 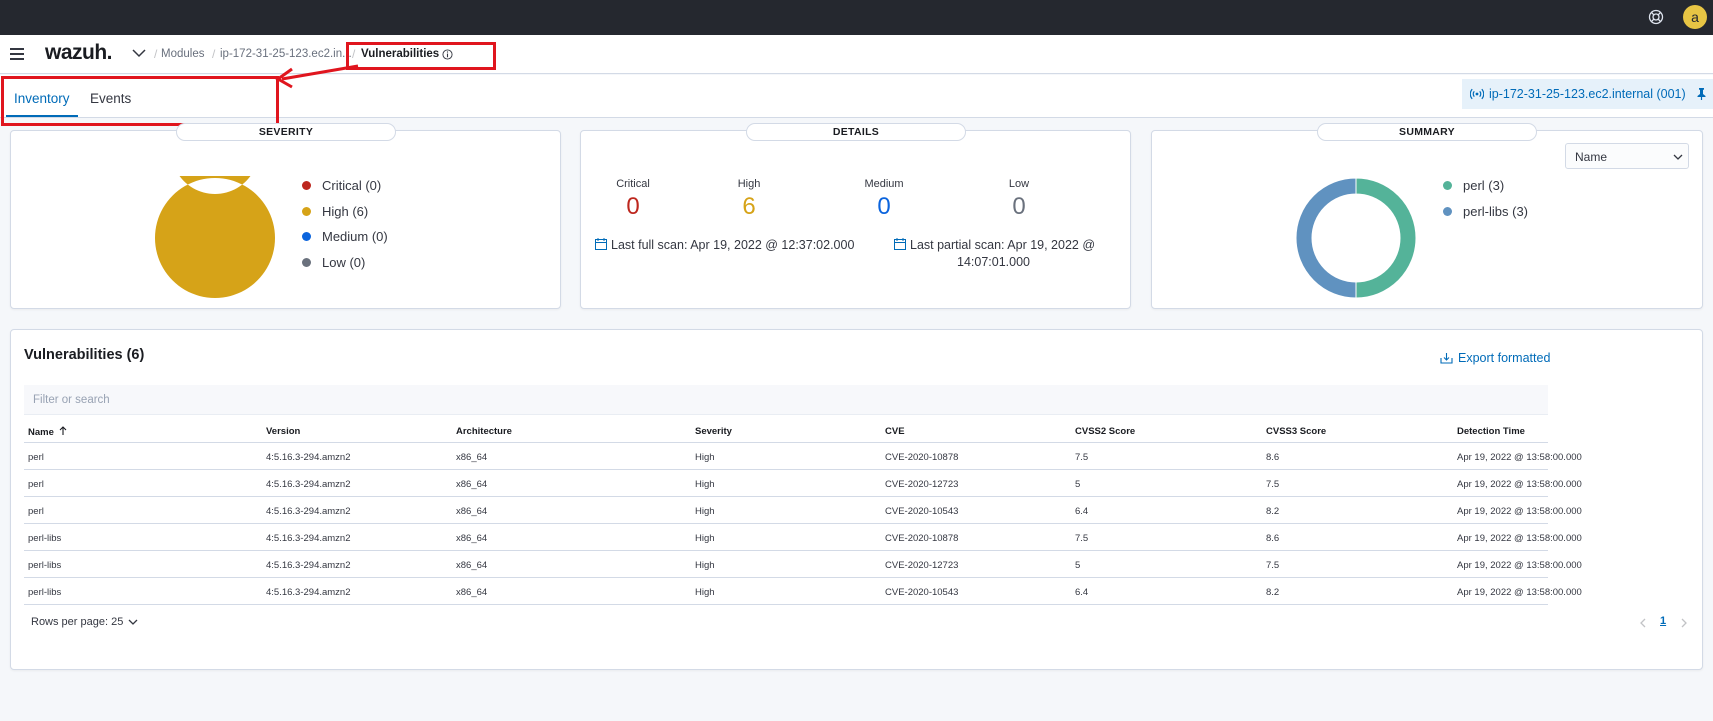 What do you see at coordinates (1627, 156) in the screenshot?
I see `summary-field-select: Name` at bounding box center [1627, 156].